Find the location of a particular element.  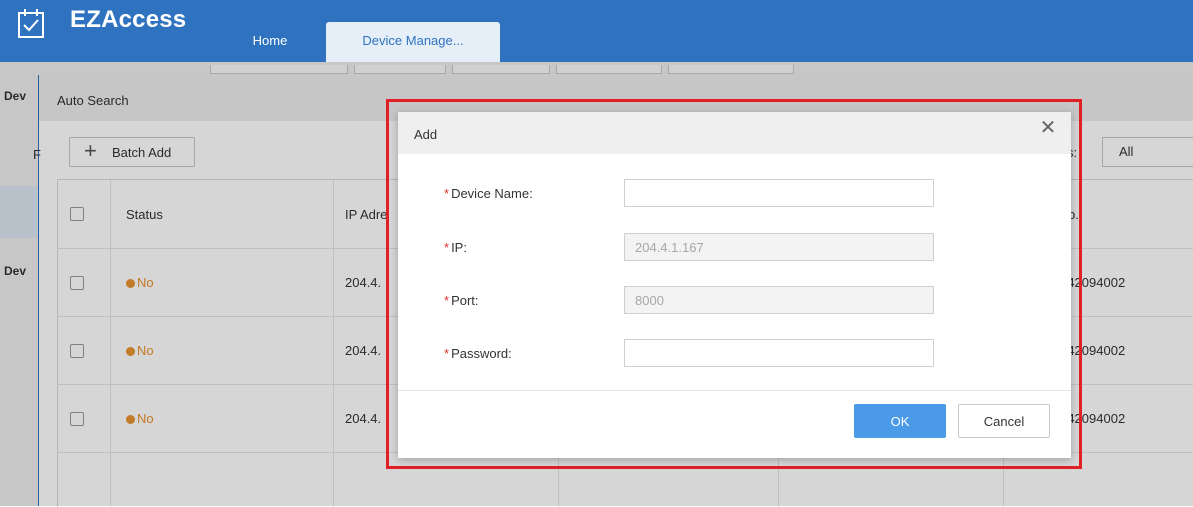

ok-button: OK is located at coordinates (900, 421).